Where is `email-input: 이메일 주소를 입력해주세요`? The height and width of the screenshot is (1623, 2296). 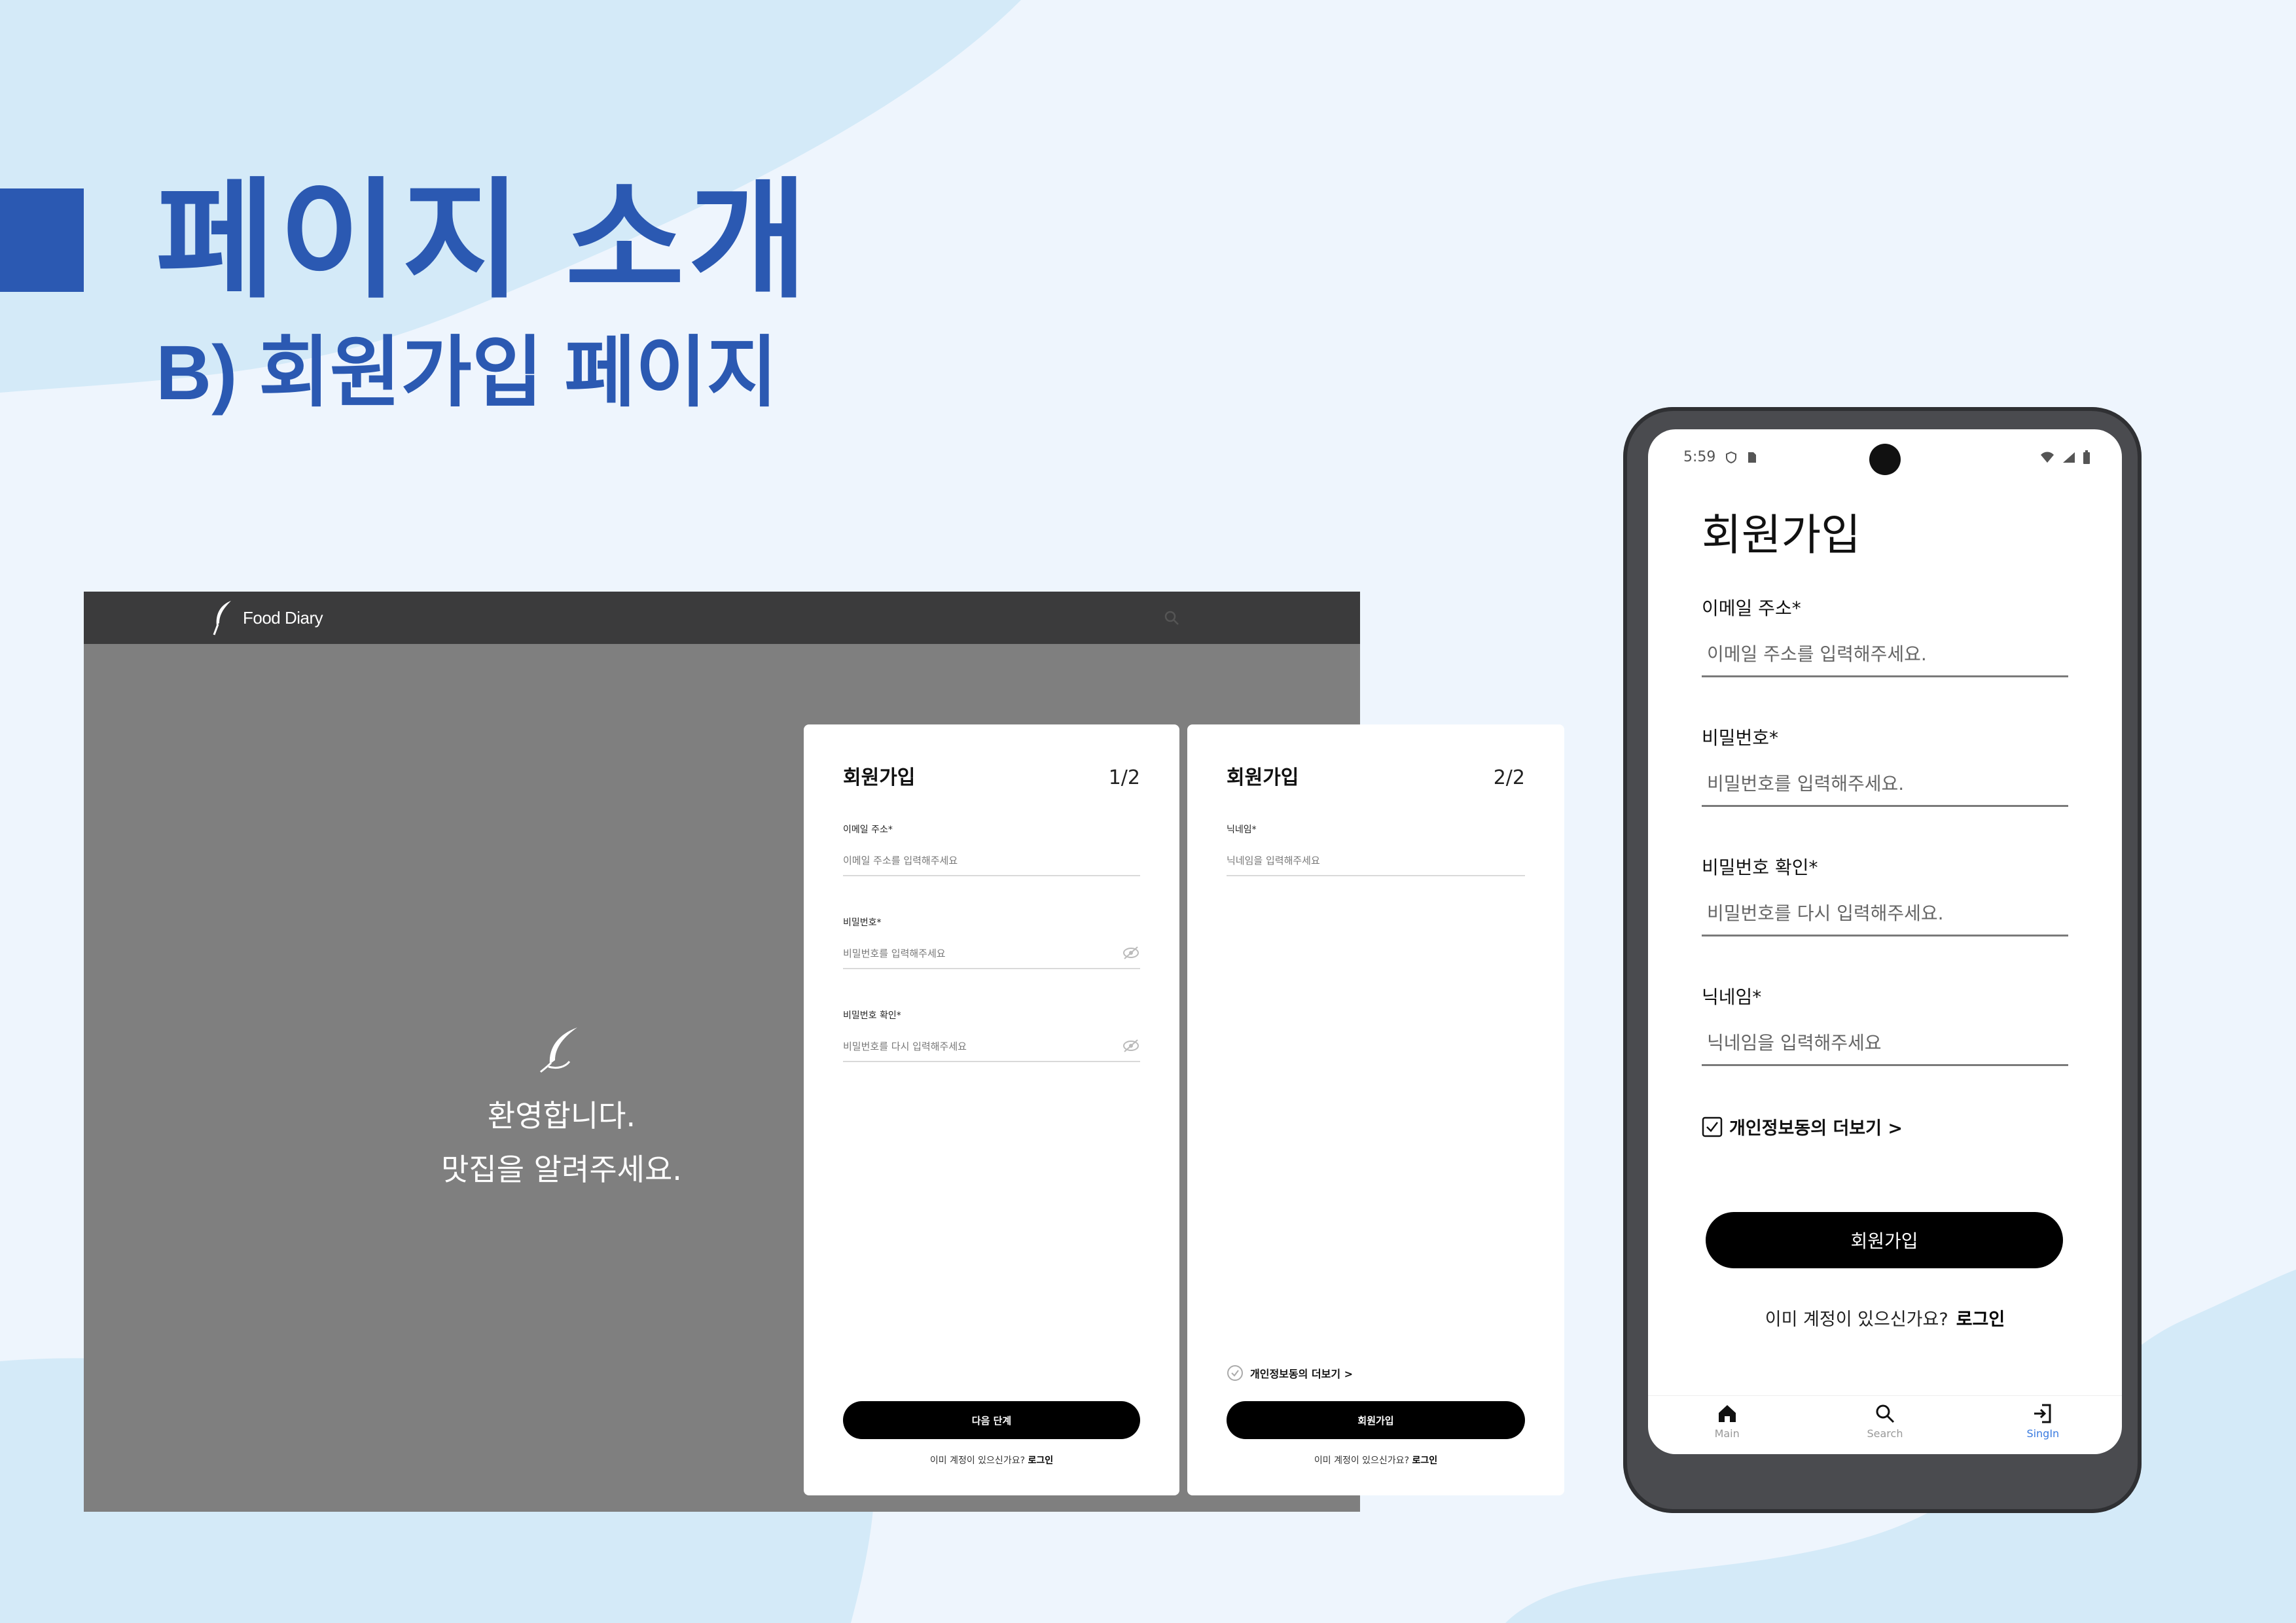
email-input: 이메일 주소를 입력해주세요 is located at coordinates (991, 860).